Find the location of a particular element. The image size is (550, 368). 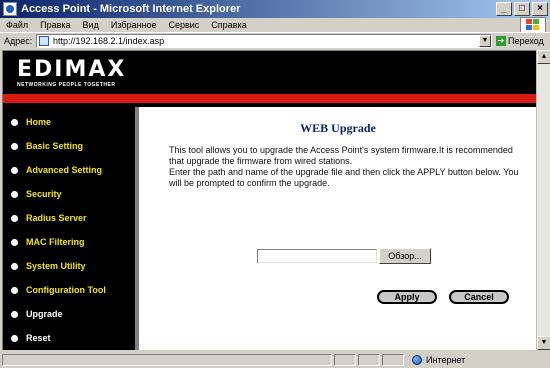

sidebar-item-label: Reset is located at coordinates (38, 338).